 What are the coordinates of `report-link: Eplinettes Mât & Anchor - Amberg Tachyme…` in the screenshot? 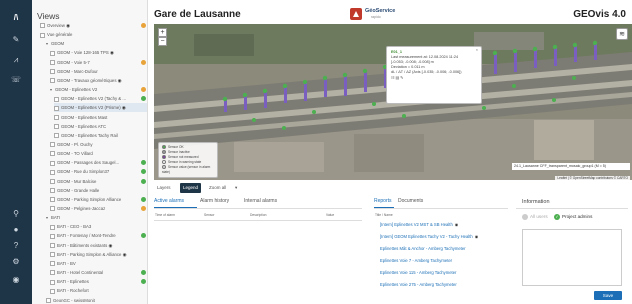 It's located at (423, 249).